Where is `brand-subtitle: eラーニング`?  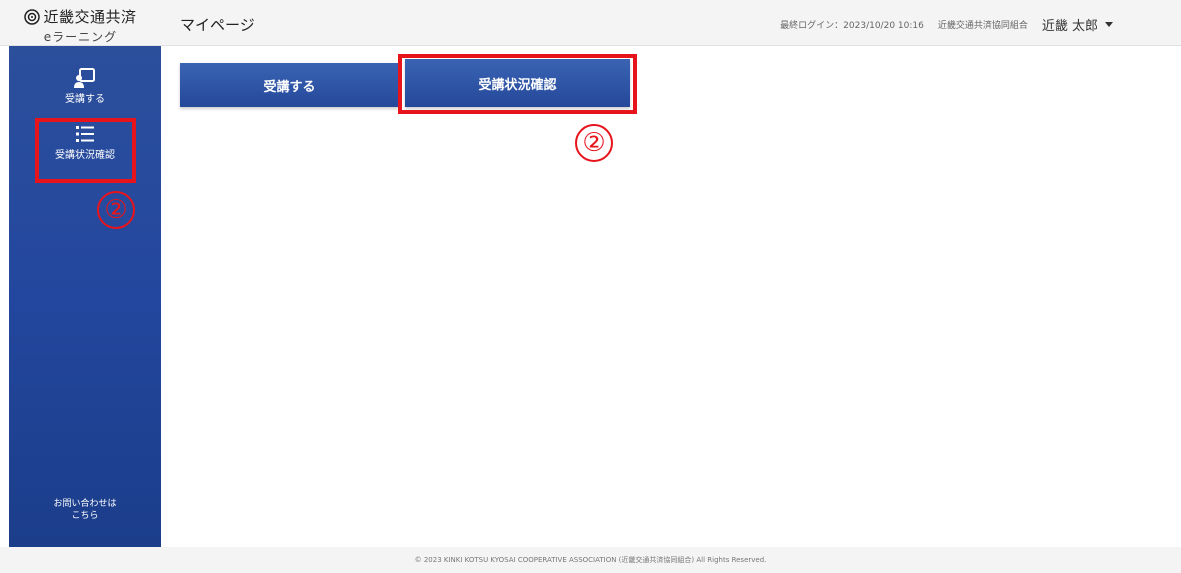
brand-subtitle: eラーニング is located at coordinates (80, 37).